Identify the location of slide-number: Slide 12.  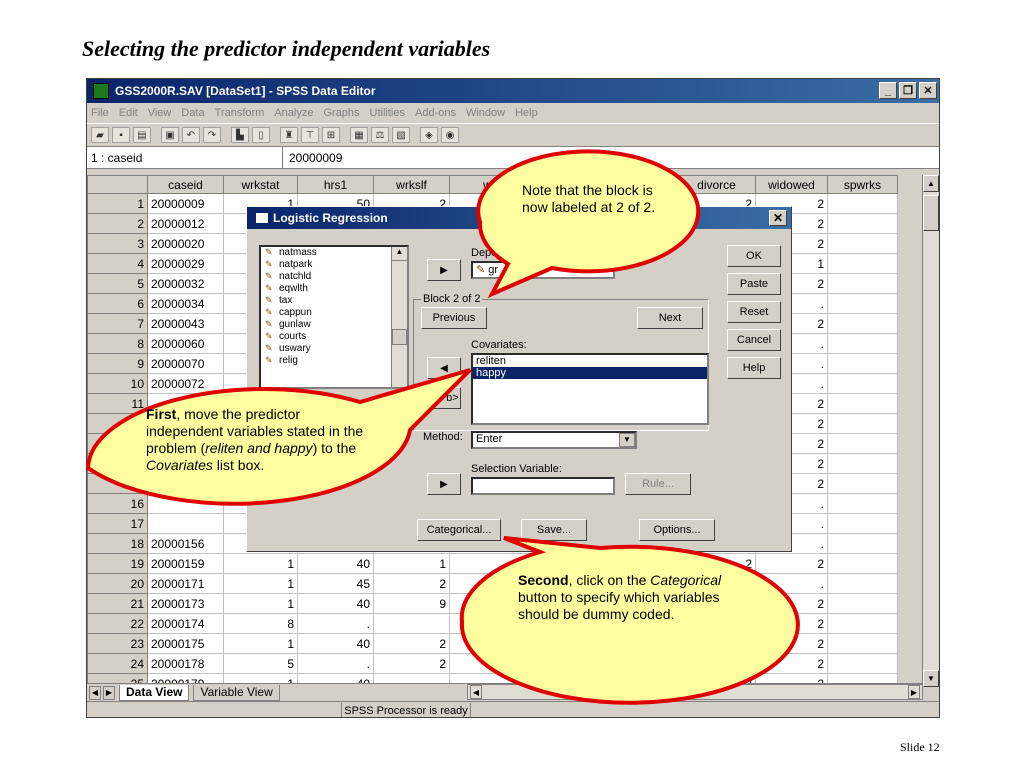
(920, 747).